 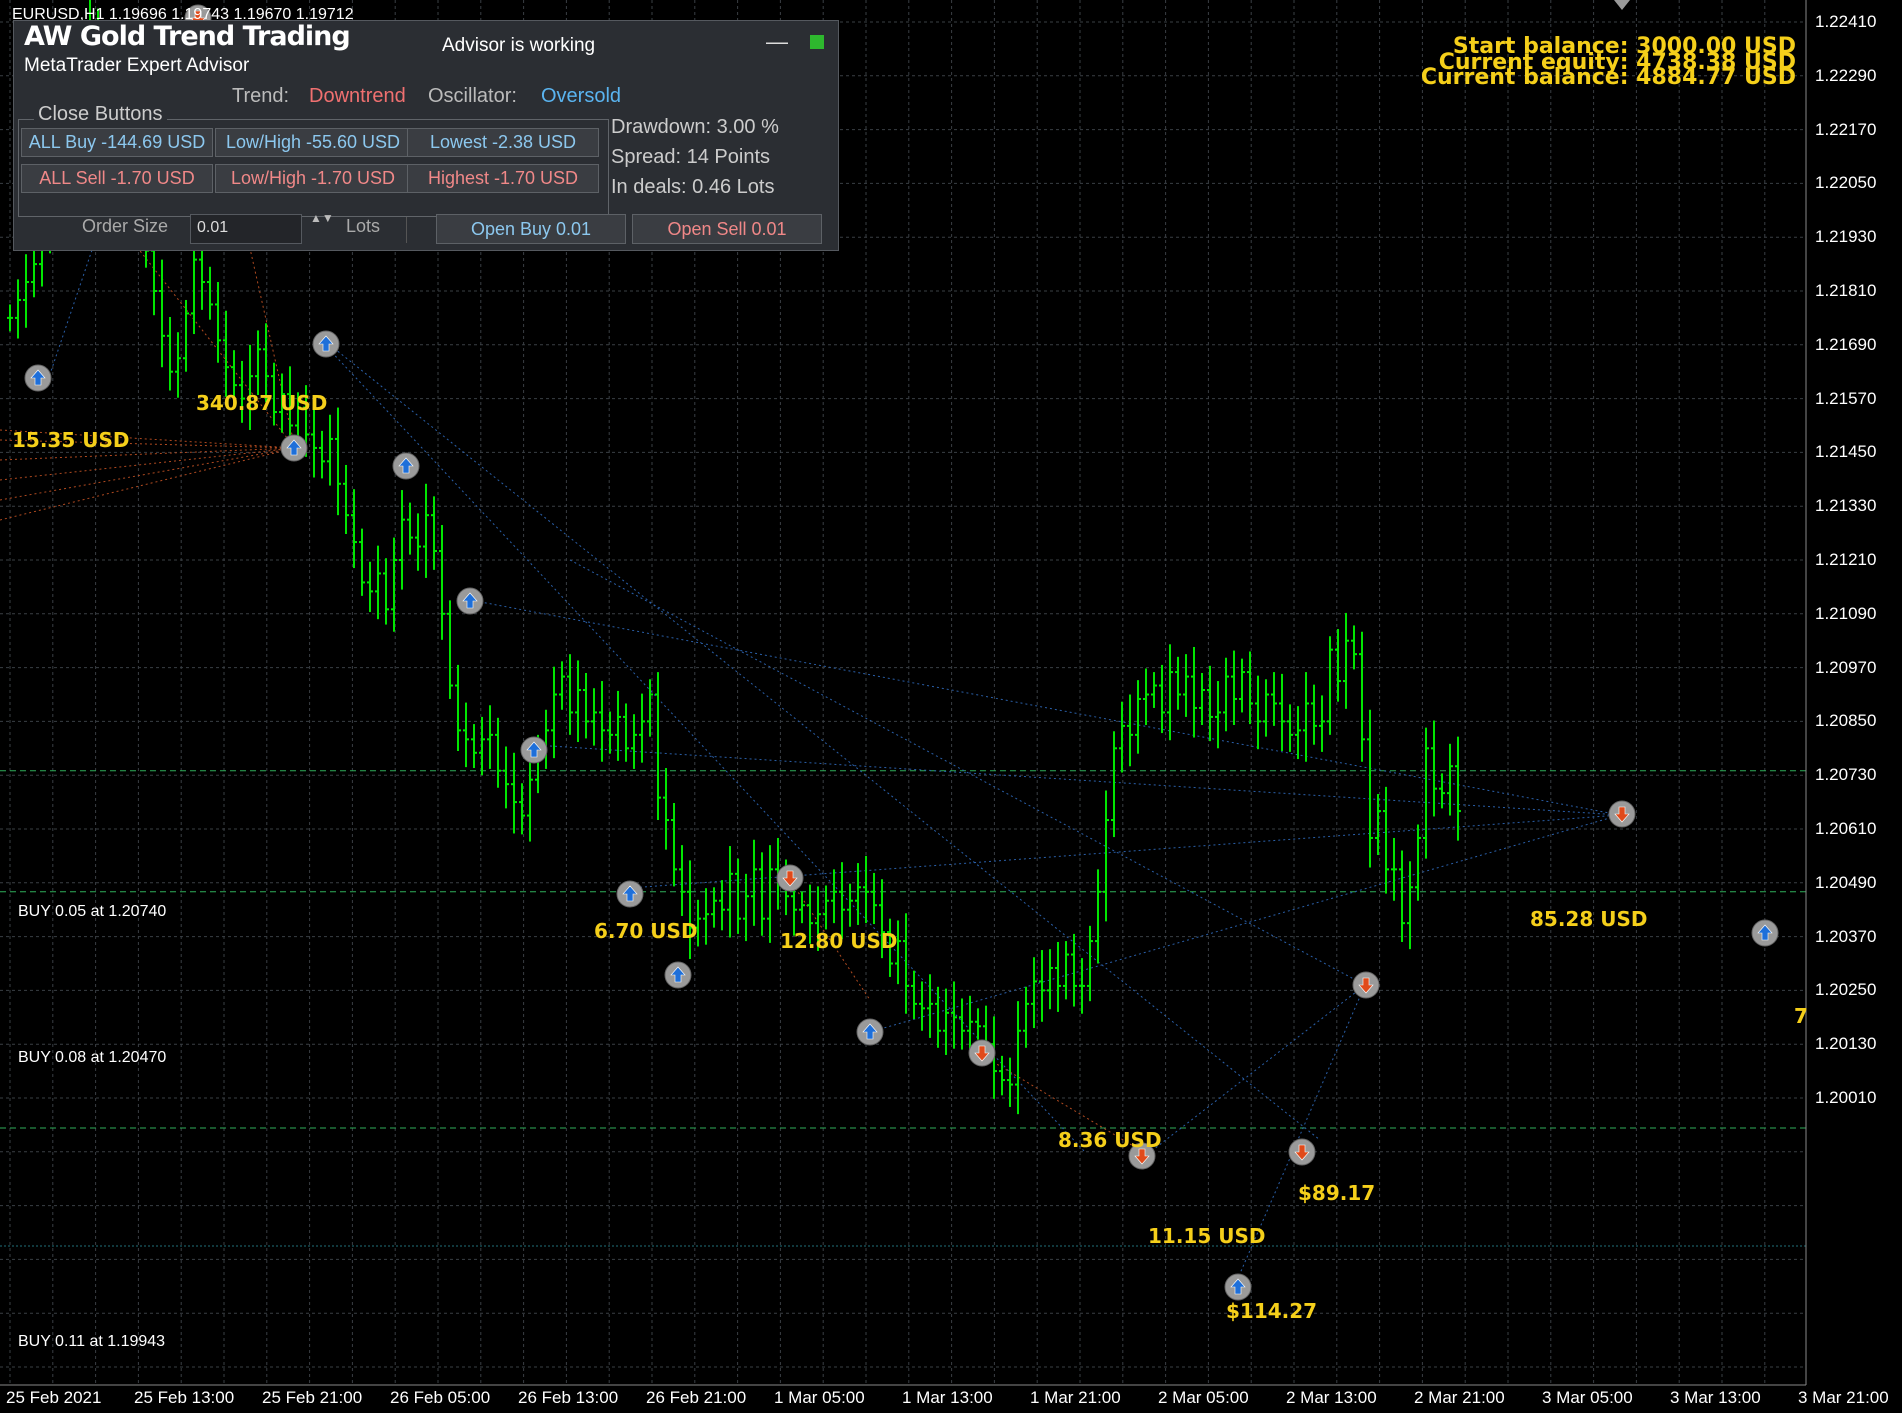 I want to click on price-tick-label: 1.20610, so click(x=1846, y=828).